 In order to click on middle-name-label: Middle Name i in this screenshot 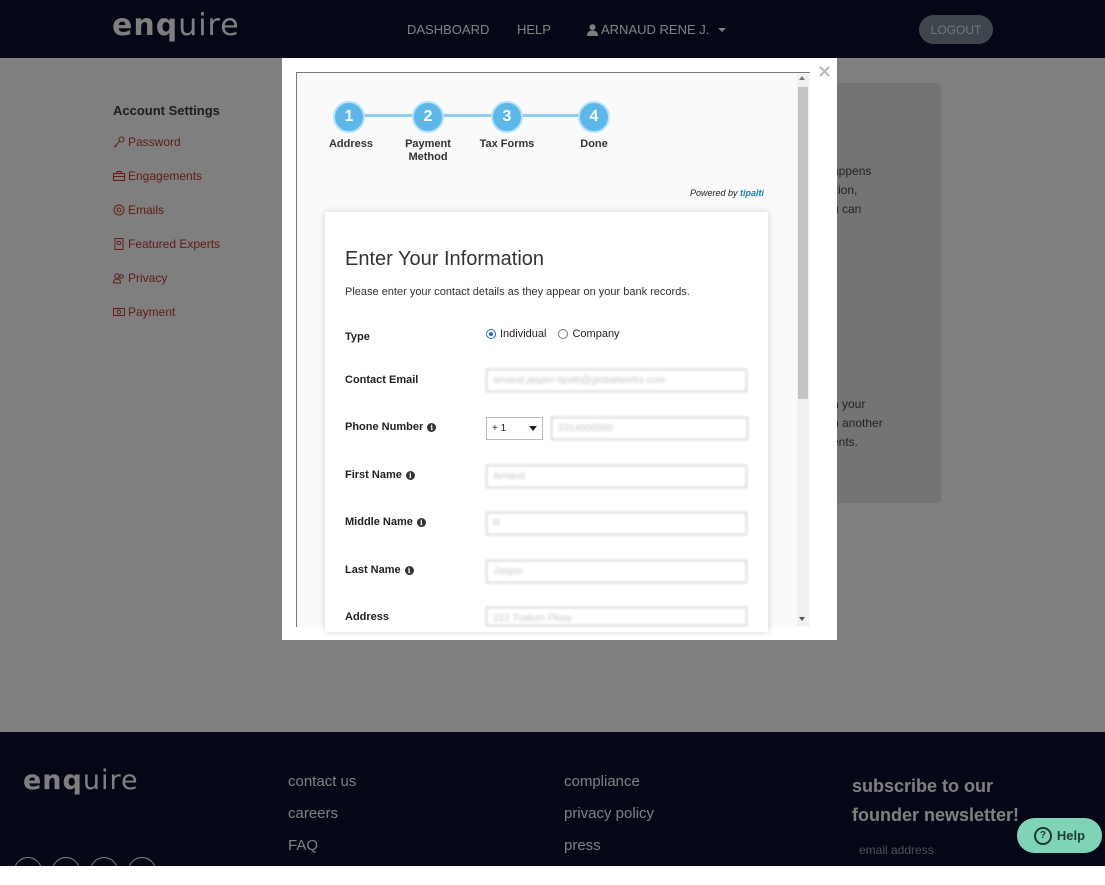, I will do `click(385, 522)`.